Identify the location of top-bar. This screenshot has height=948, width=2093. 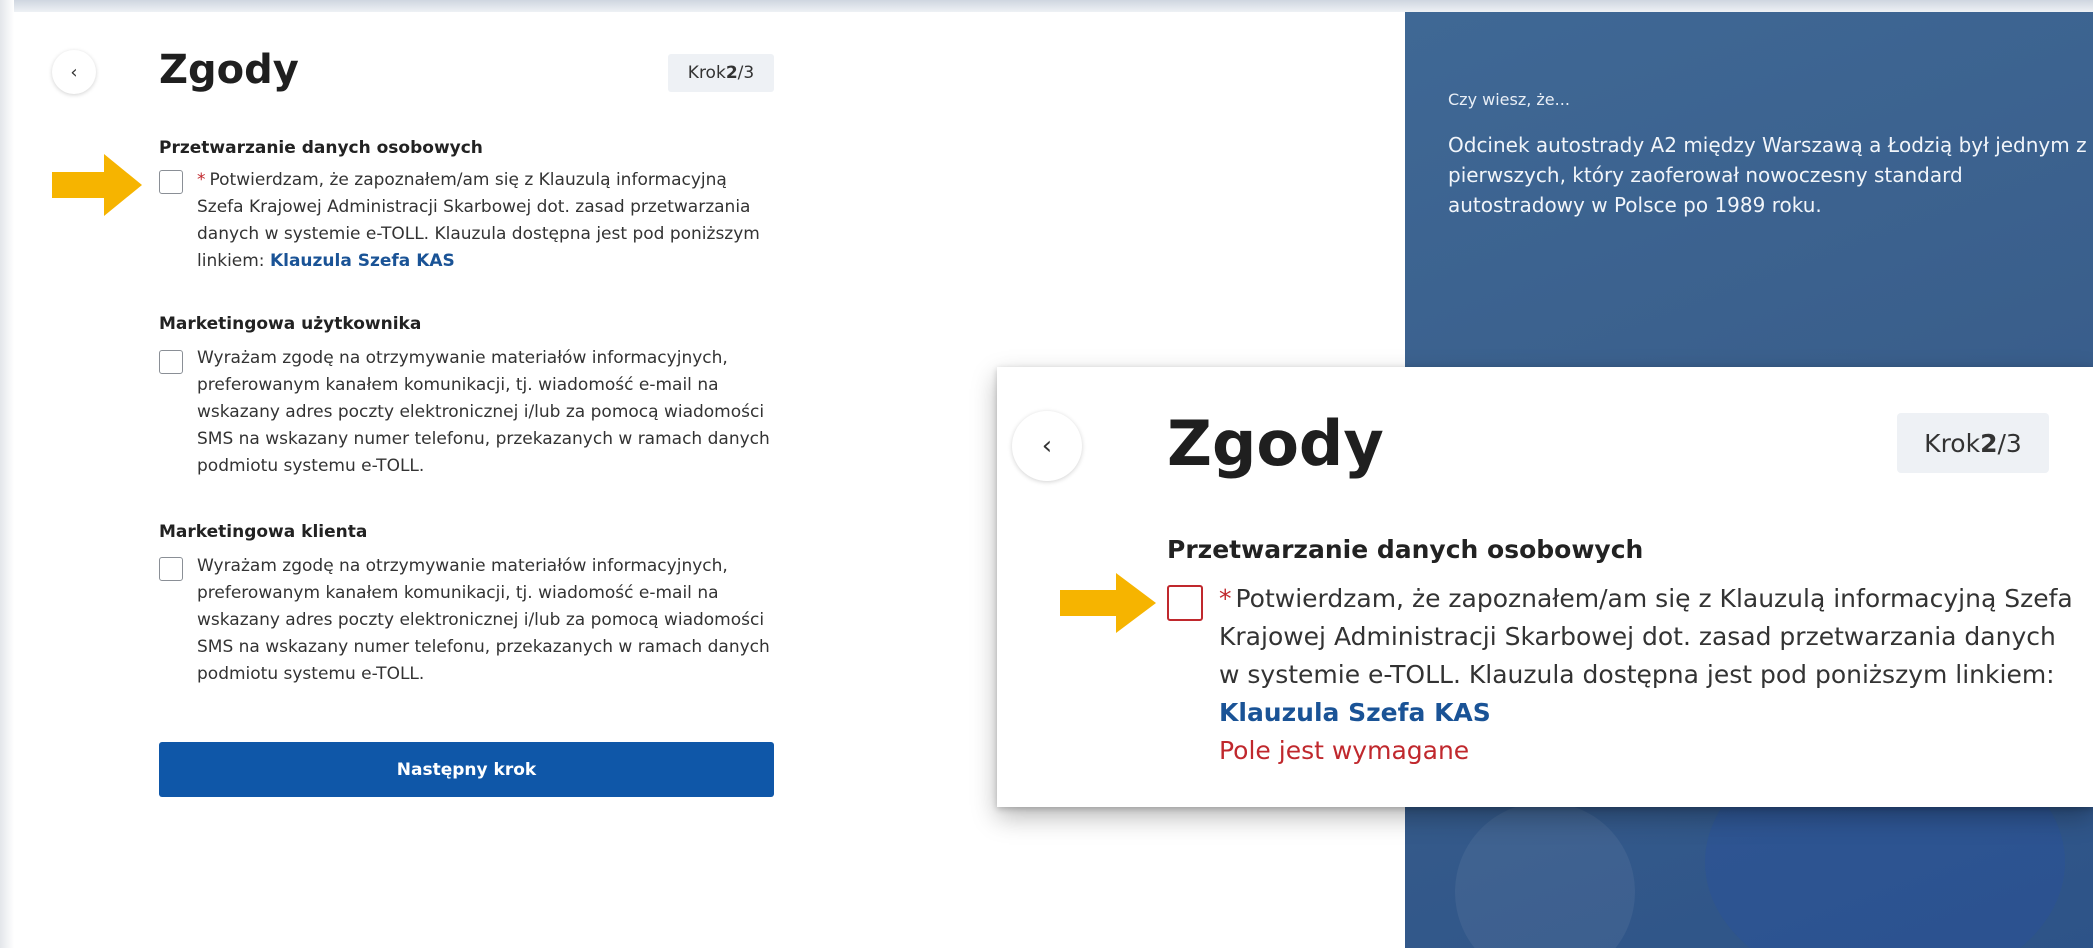
(1046, 6).